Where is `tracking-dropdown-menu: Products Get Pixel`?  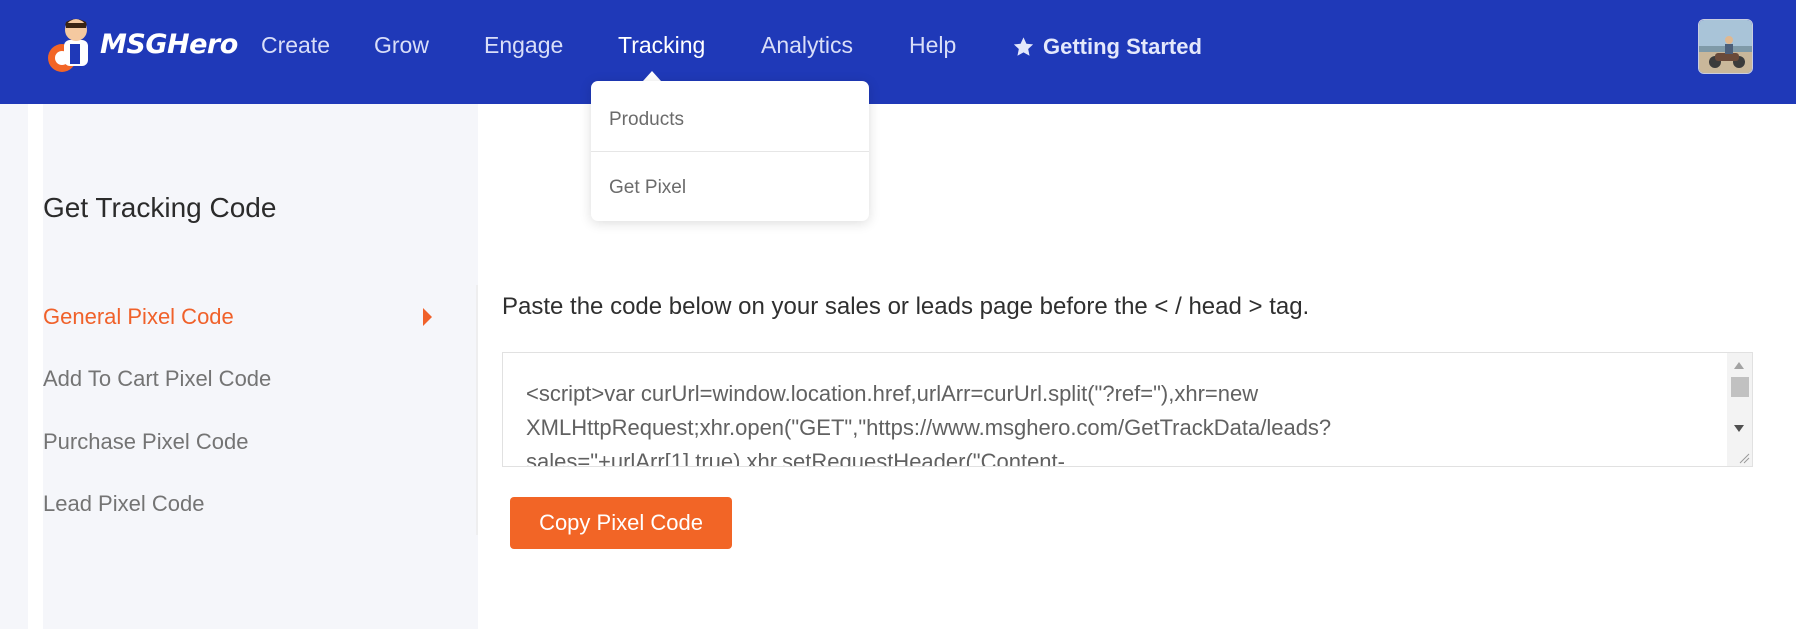
tracking-dropdown-menu: Products Get Pixel is located at coordinates (730, 151).